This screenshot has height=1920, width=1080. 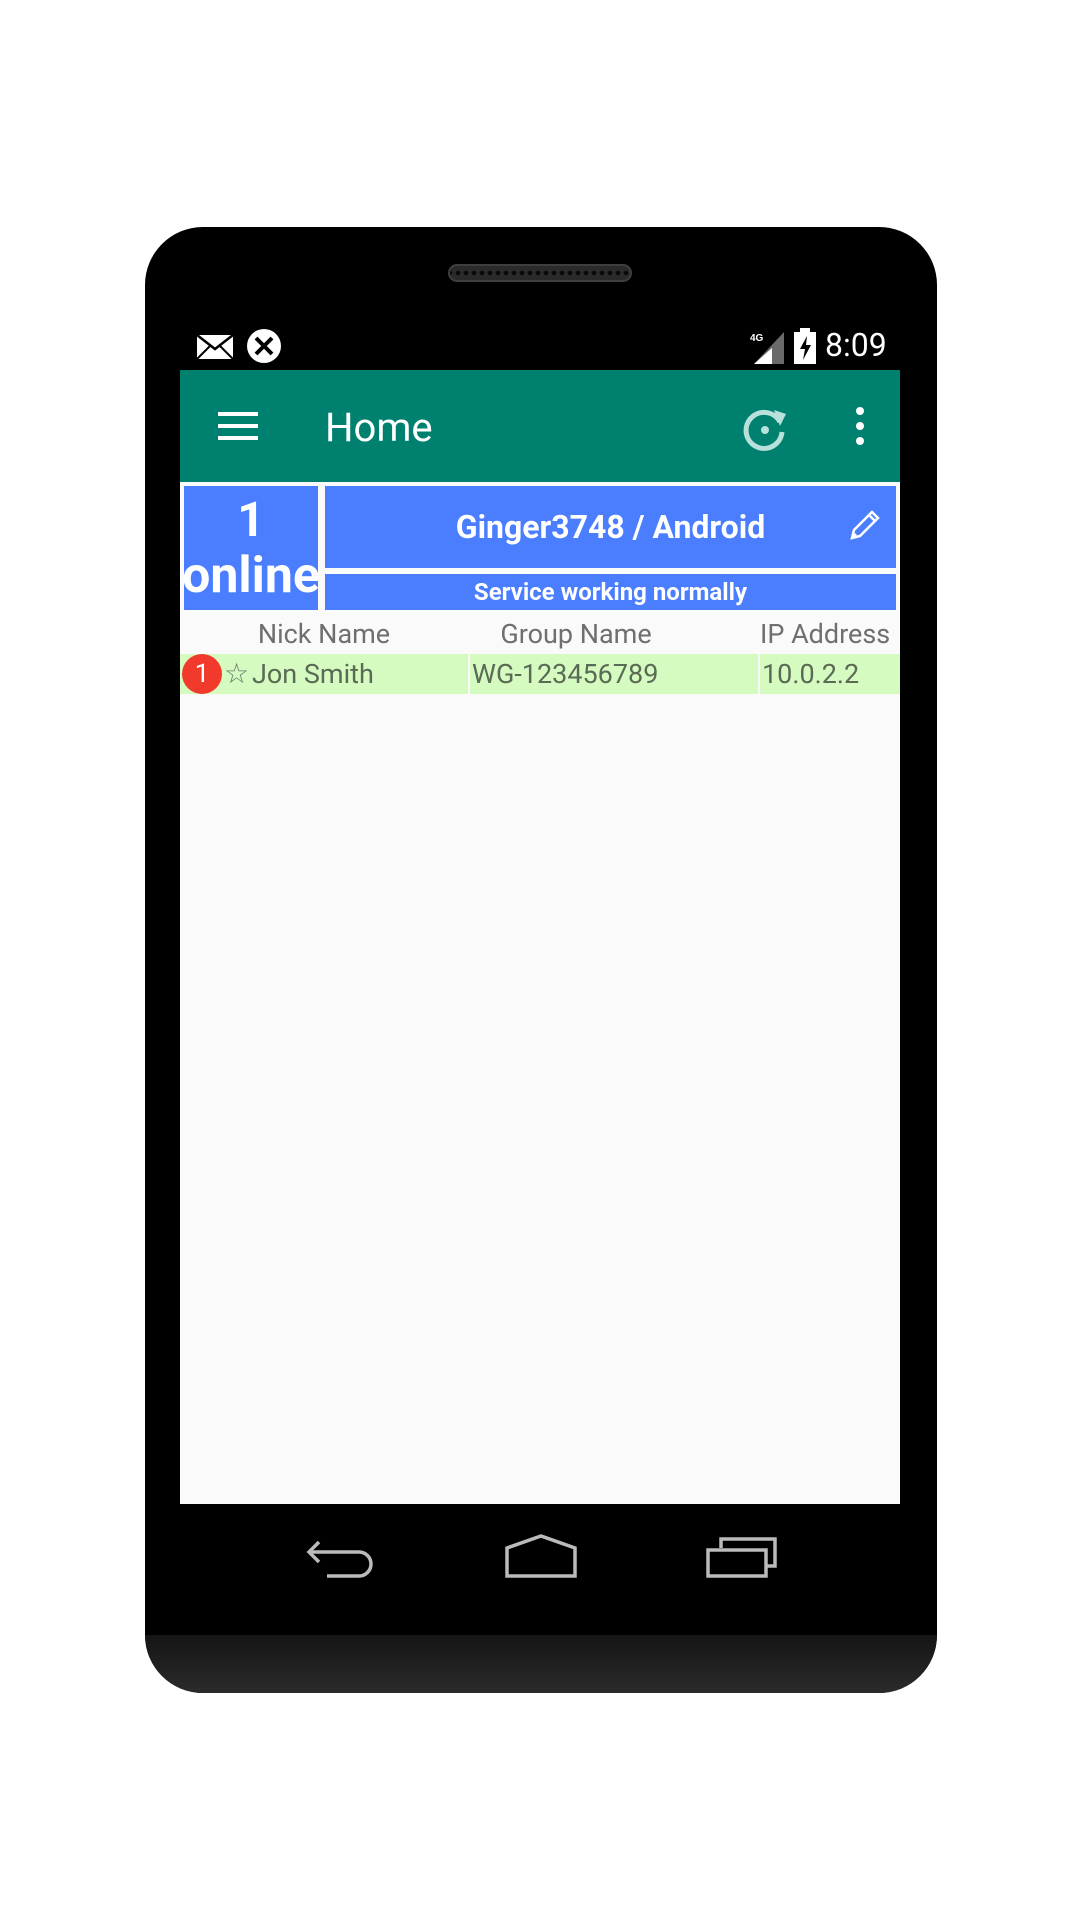 I want to click on page-title: Home, so click(x=379, y=427).